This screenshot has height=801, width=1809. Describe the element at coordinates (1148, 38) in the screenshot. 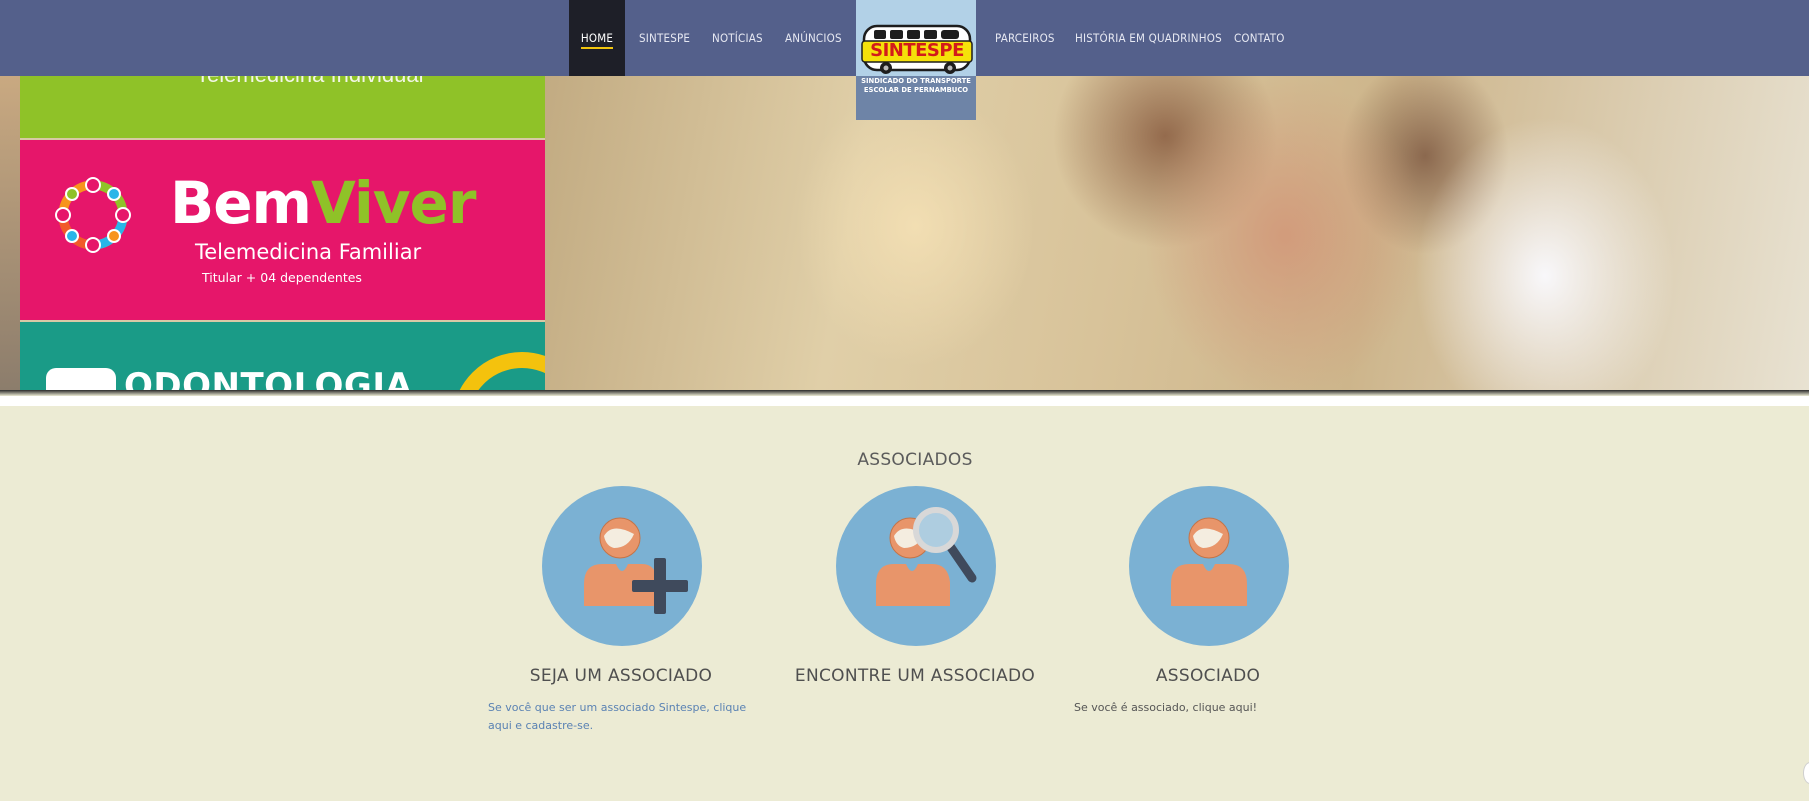

I see `nav-item-historia-em-quadrinhos: HISTÓRIA EM QUADRINHOS` at that location.